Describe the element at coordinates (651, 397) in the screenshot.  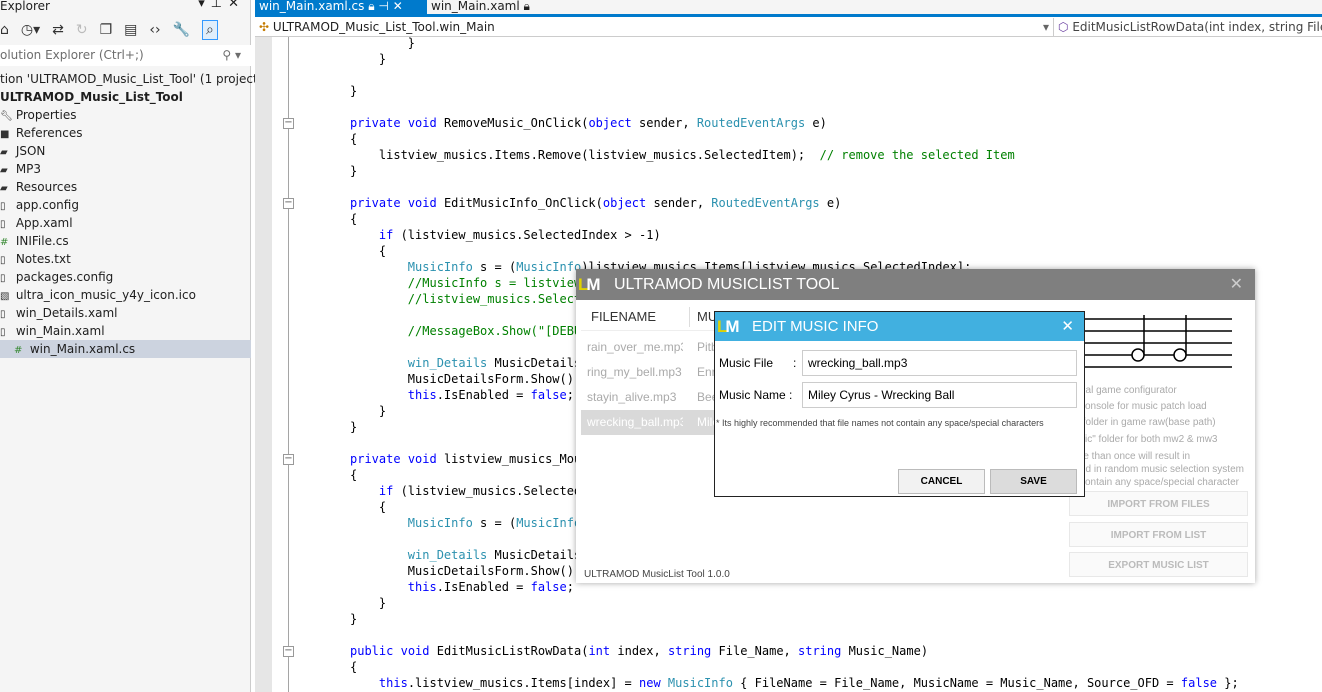
I see `music-list-row: stayin_alive.mp3 Bee` at that location.